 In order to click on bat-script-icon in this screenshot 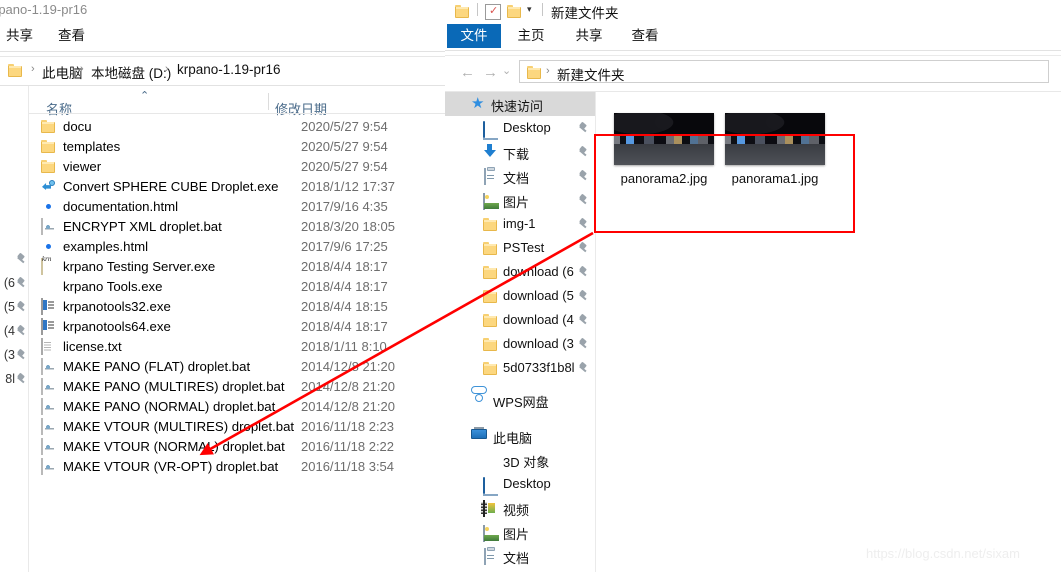, I will do `click(42, 406)`.